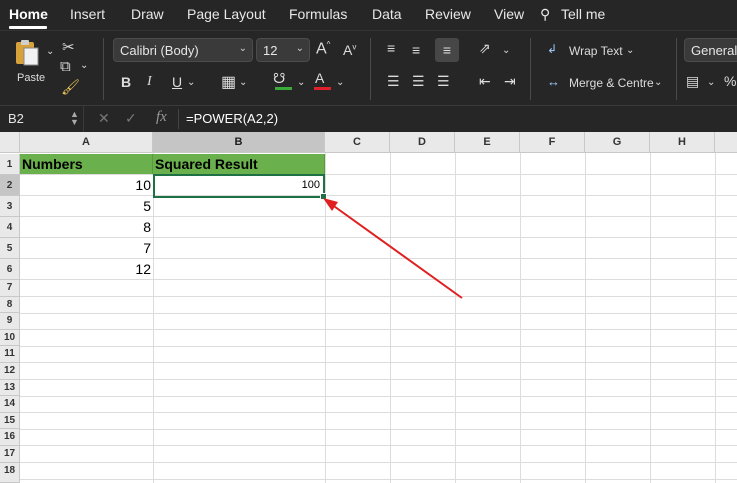 Image resolution: width=737 pixels, height=483 pixels. I want to click on fill-color-button: ☋, so click(284, 81).